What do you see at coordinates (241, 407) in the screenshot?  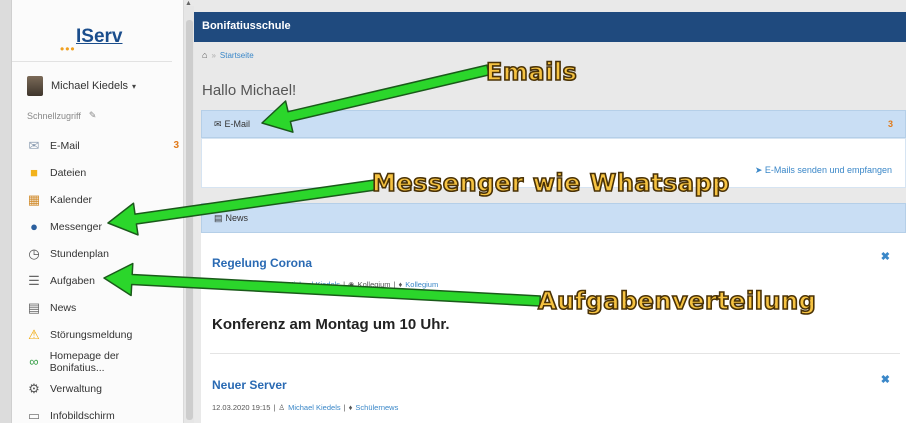 I see `news-date: 12.03.2020 19:15` at bounding box center [241, 407].